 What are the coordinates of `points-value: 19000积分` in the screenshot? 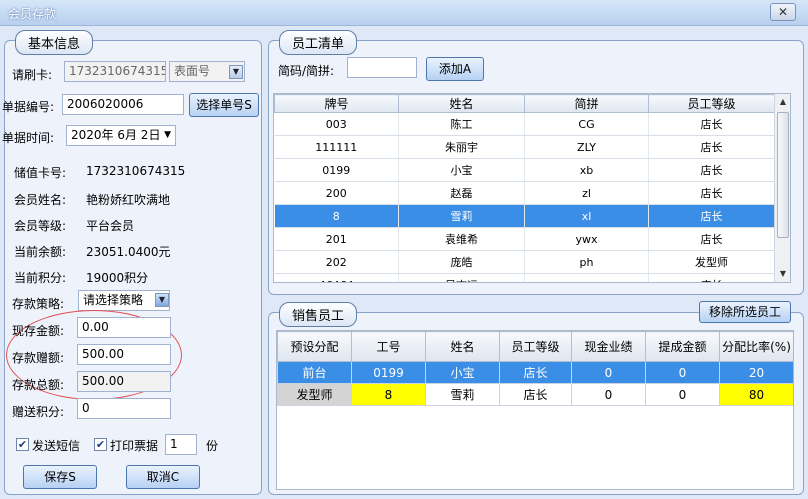 It's located at (117, 278).